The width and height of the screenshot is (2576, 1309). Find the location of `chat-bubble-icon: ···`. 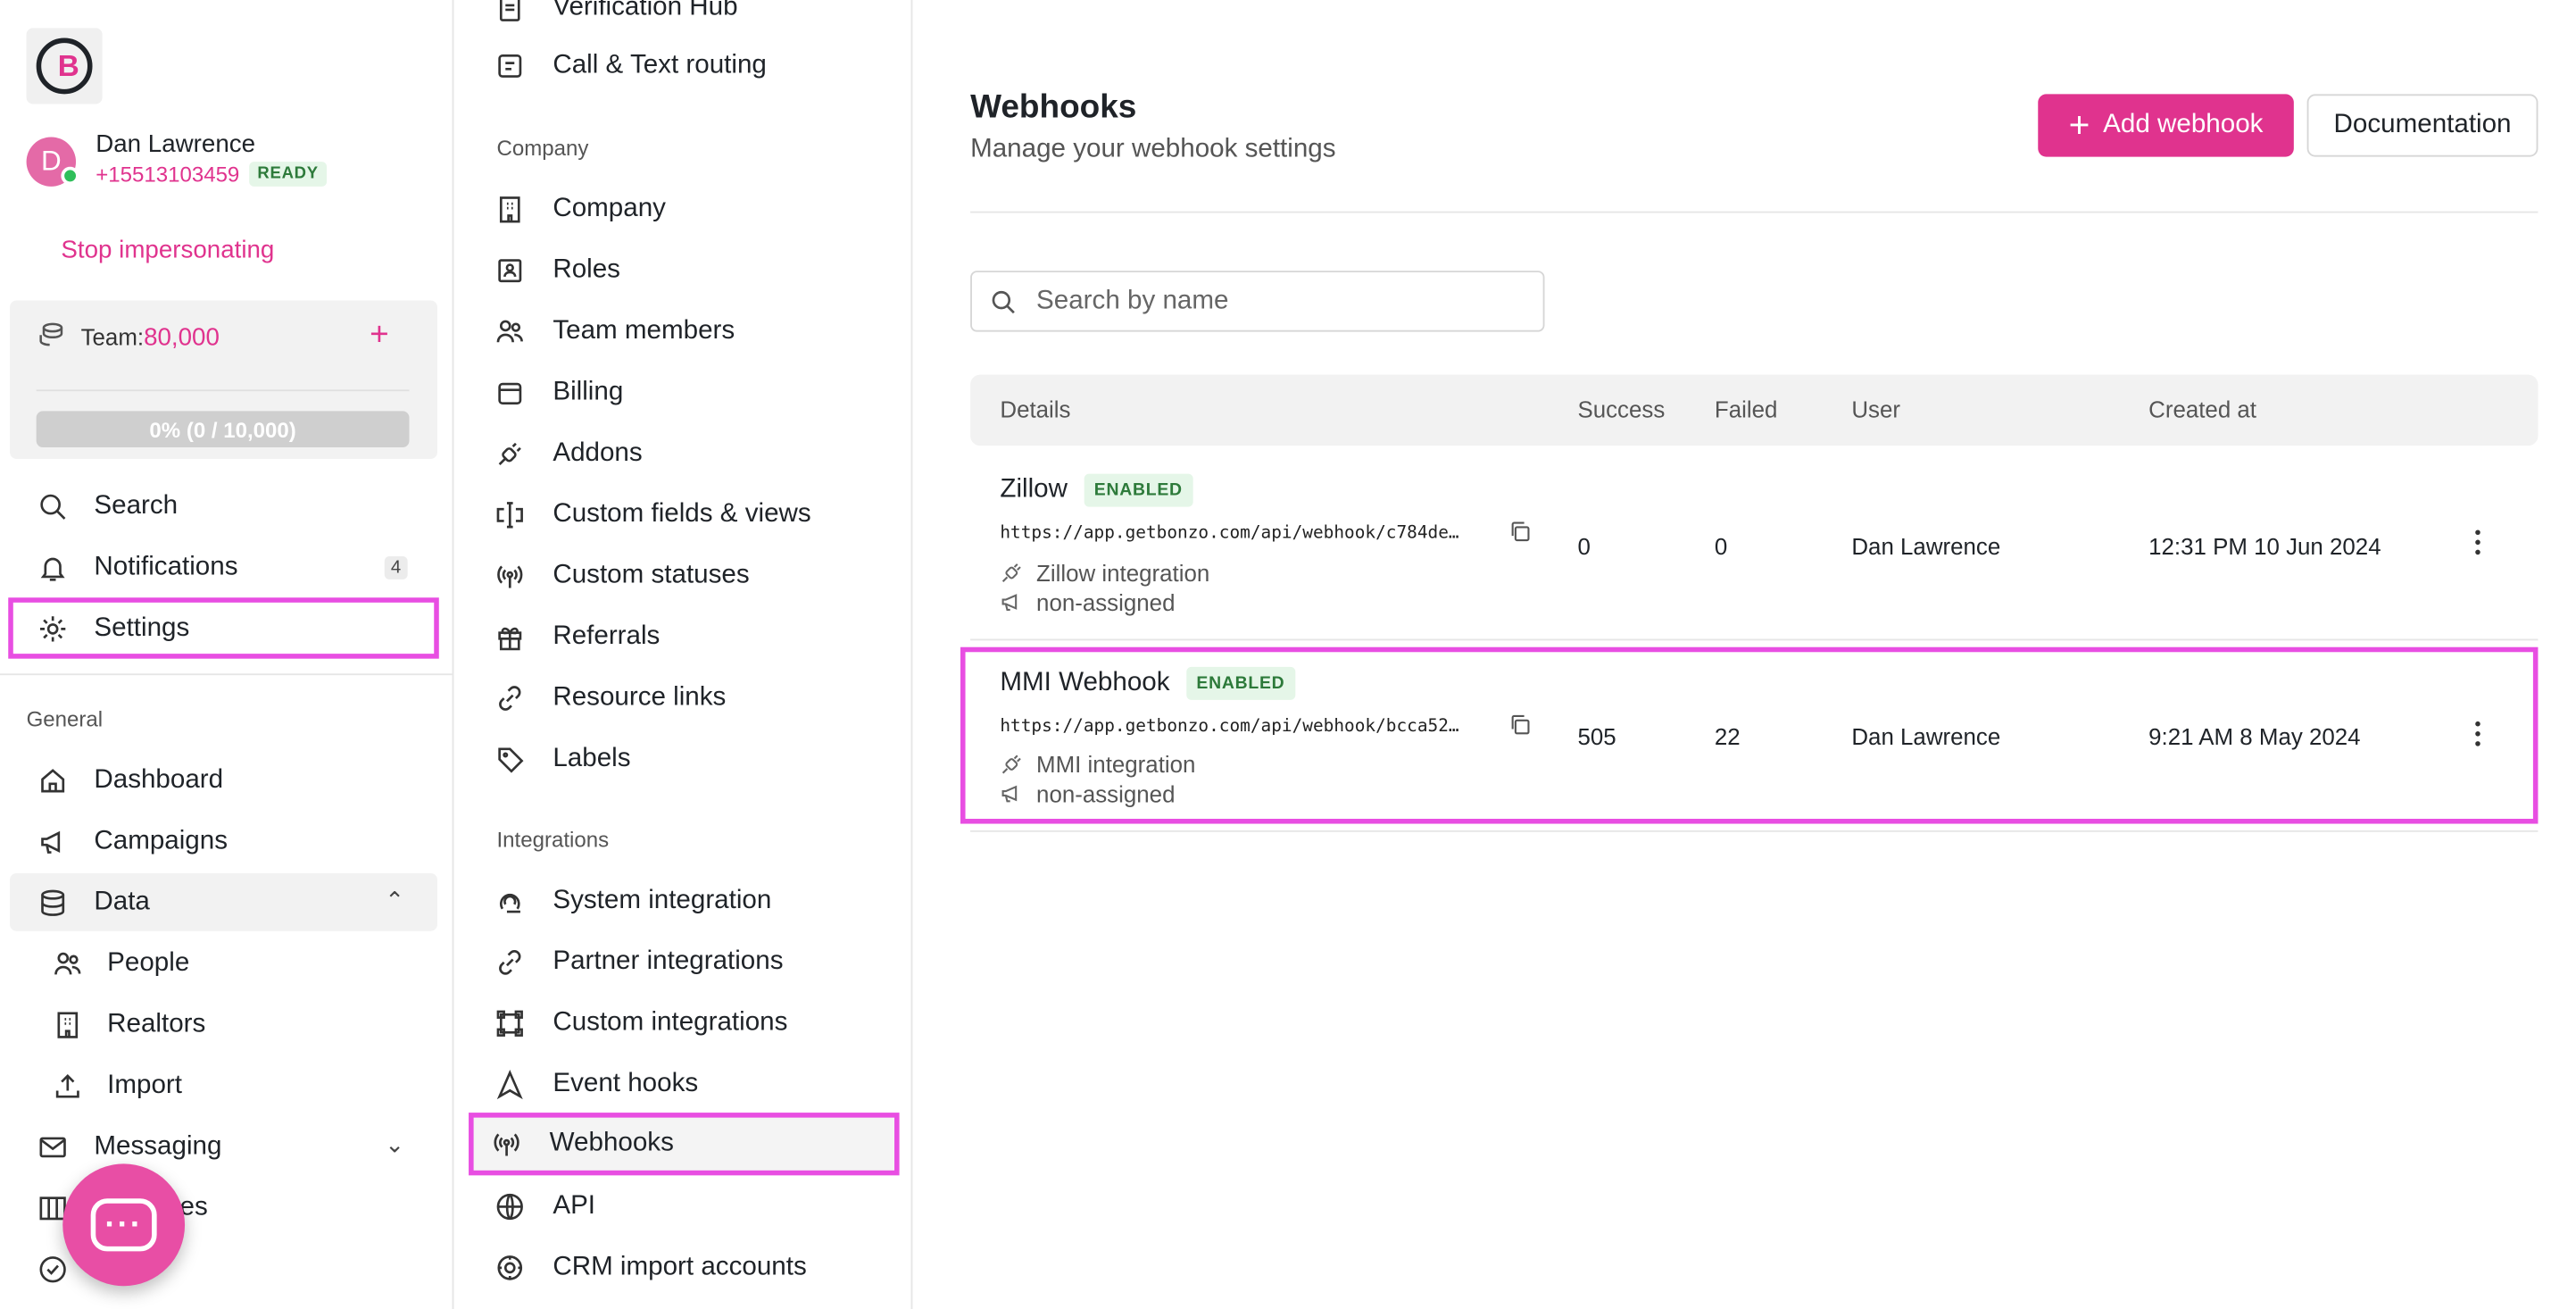

chat-bubble-icon: ··· is located at coordinates (124, 1225).